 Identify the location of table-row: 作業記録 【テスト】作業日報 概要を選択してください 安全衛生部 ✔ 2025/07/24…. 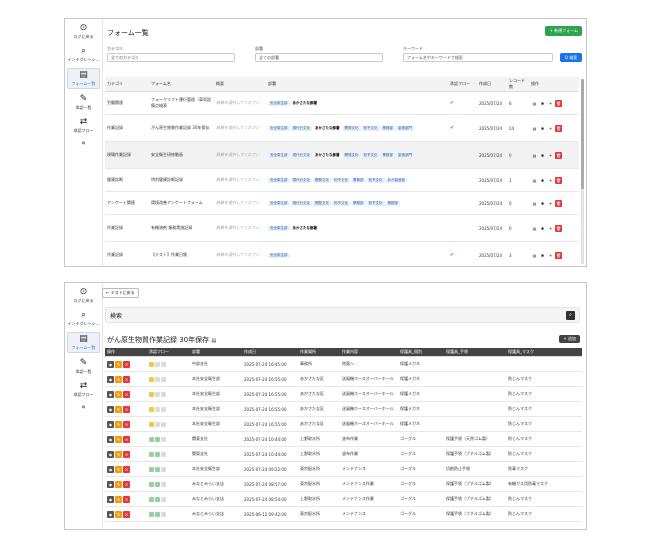
(342, 253).